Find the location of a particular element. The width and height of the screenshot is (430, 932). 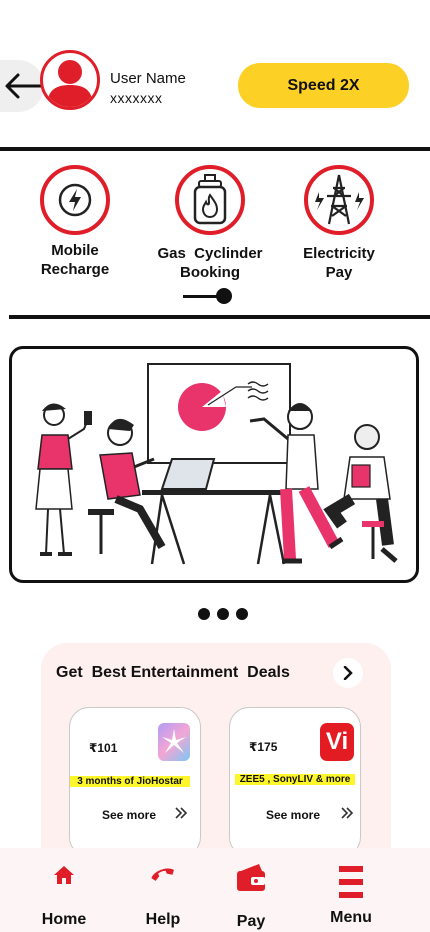

offer-card: ₹175 Vi ZEE5 , SonyLIV & more See more is located at coordinates (295, 782).